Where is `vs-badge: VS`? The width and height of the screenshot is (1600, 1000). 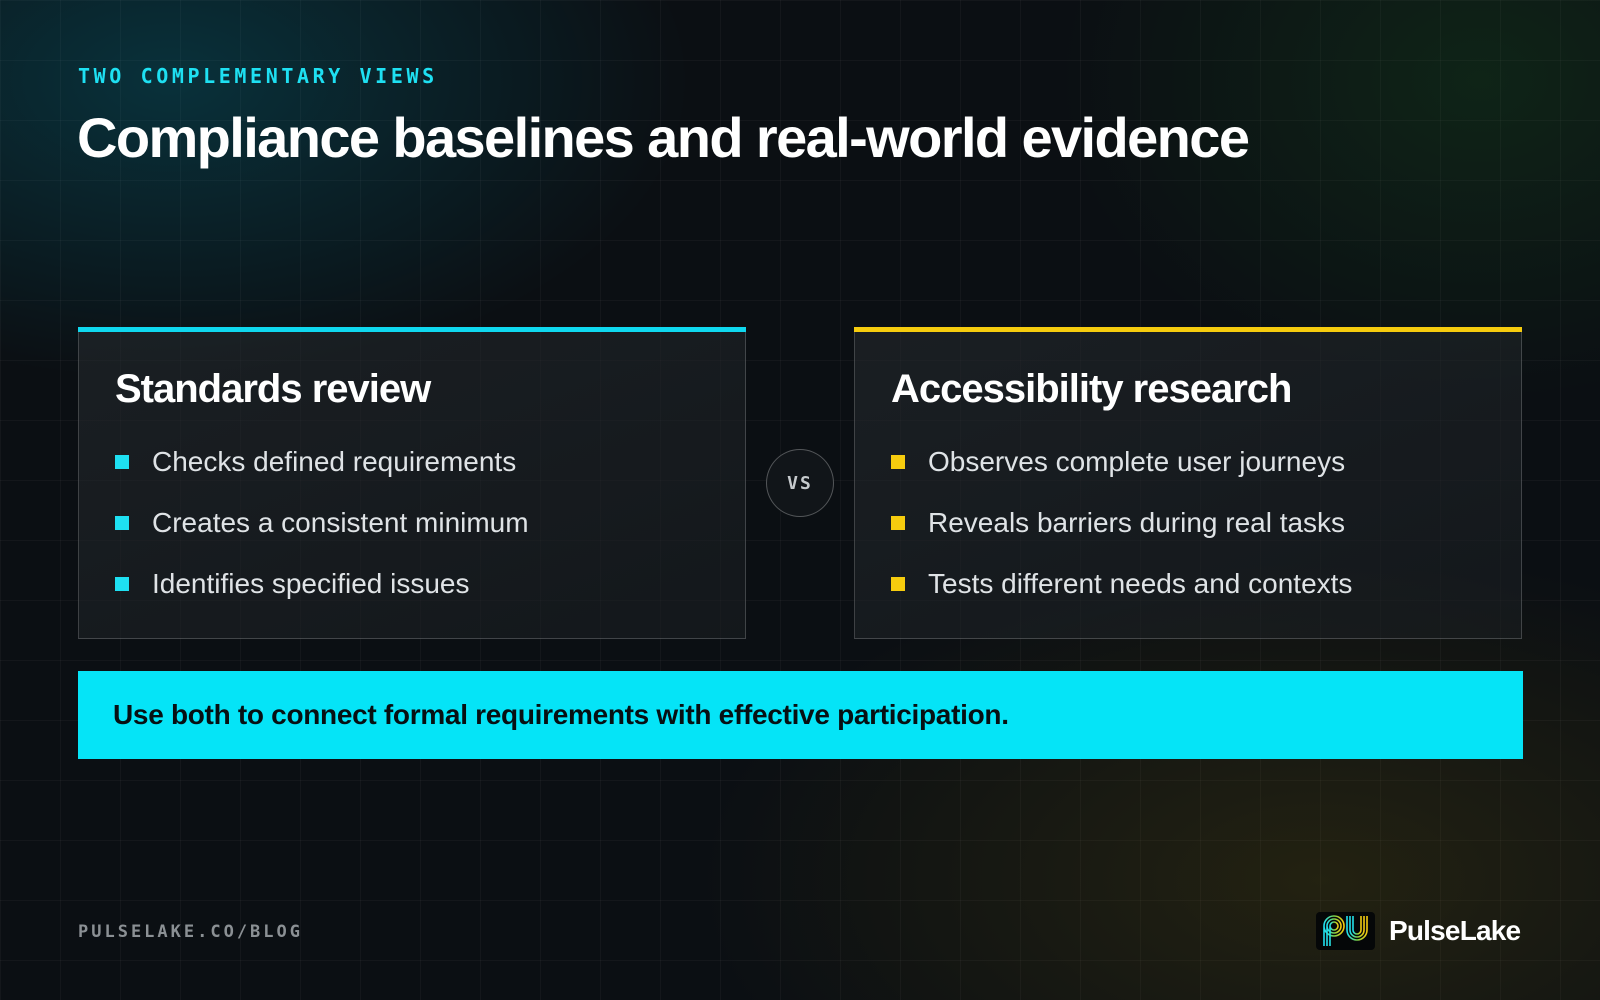
vs-badge: VS is located at coordinates (800, 483).